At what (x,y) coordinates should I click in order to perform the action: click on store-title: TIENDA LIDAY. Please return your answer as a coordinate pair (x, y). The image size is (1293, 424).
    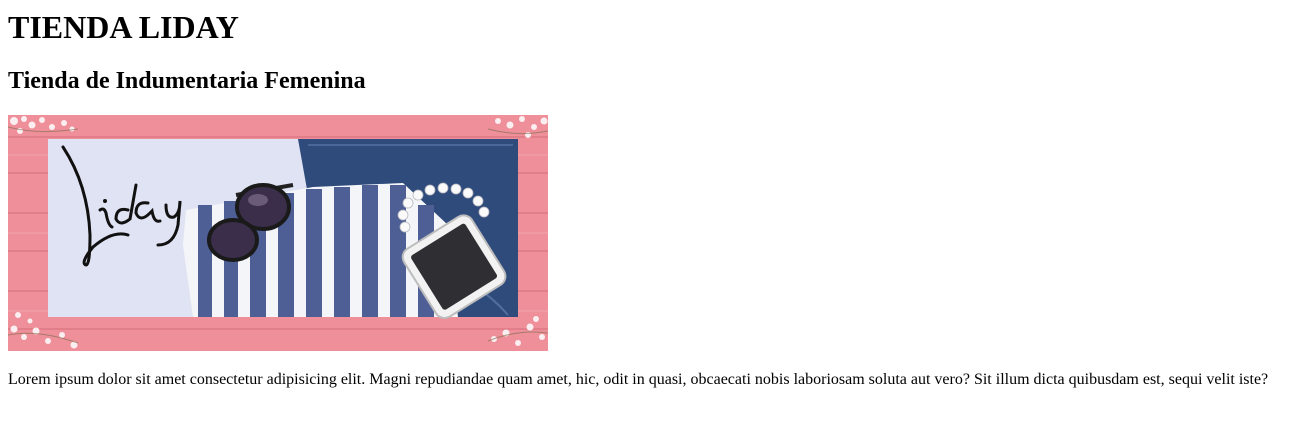
    Looking at the image, I should click on (123, 27).